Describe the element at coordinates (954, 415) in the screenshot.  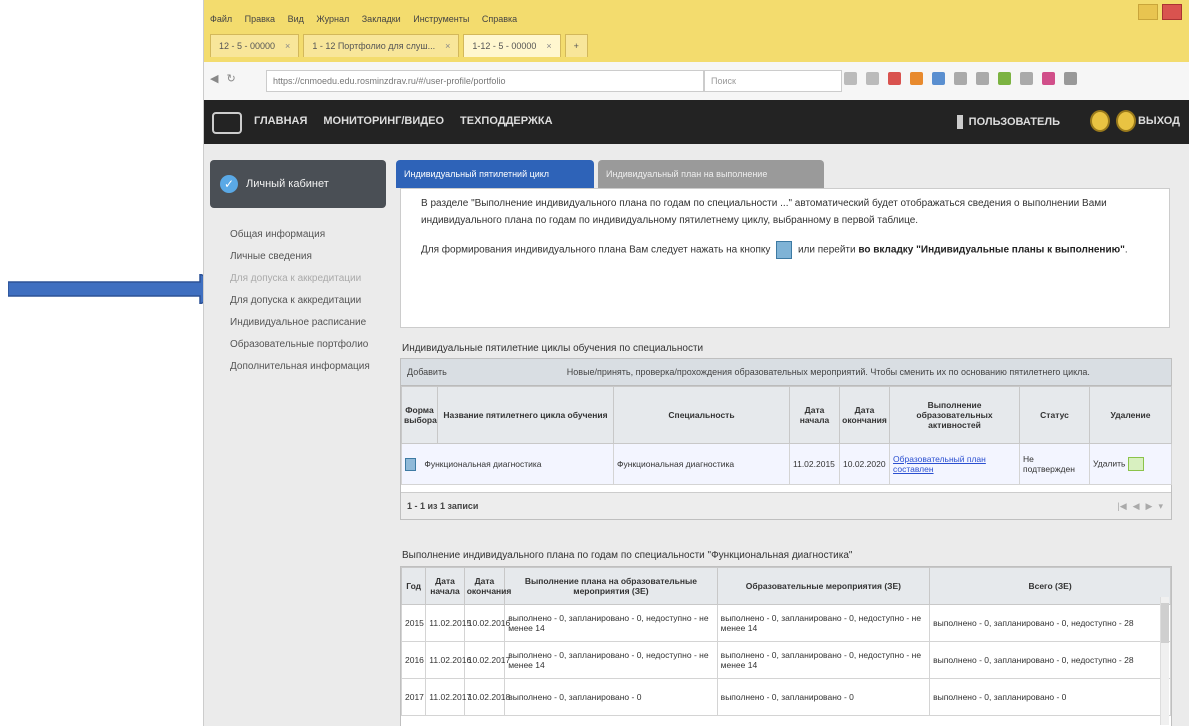
I see `column-header: Выполнение образовательных активностей` at that location.